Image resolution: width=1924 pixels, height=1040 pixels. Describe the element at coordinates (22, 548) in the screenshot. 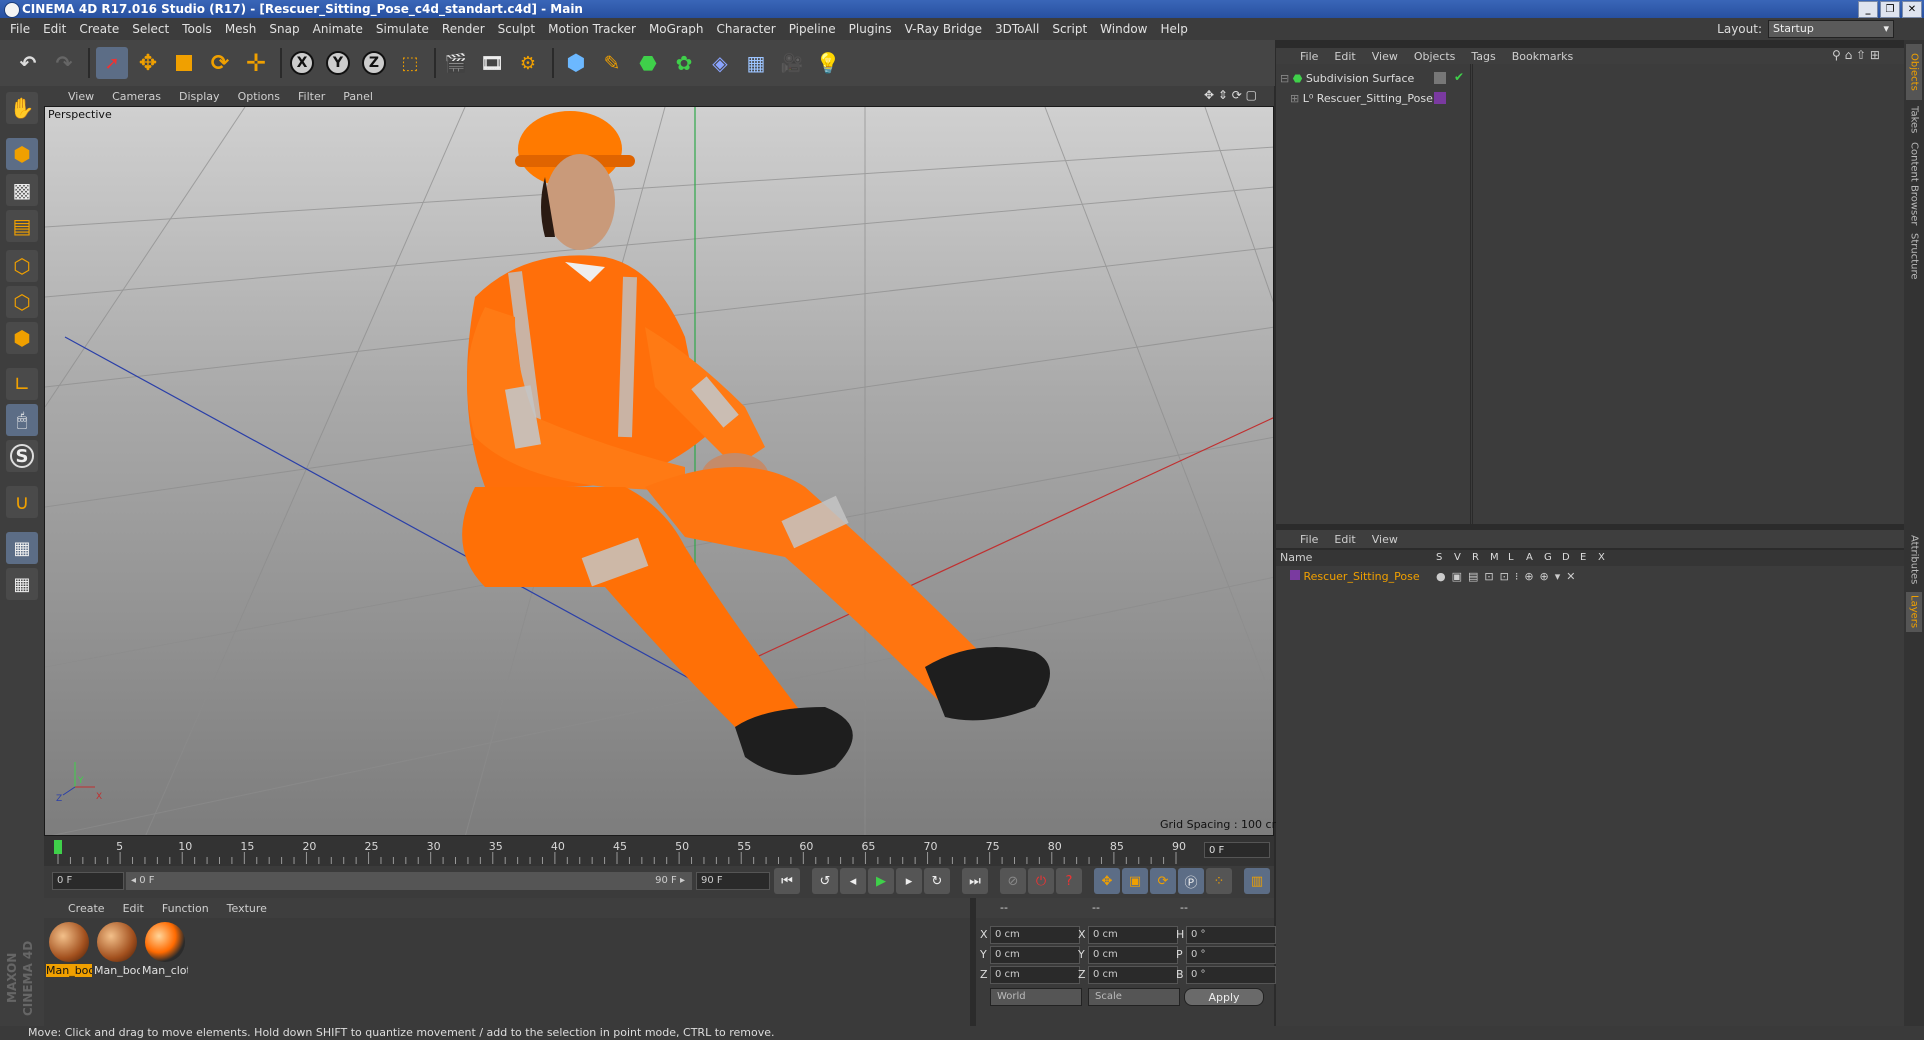

I see `locked-workplane-icon: ▦` at that location.